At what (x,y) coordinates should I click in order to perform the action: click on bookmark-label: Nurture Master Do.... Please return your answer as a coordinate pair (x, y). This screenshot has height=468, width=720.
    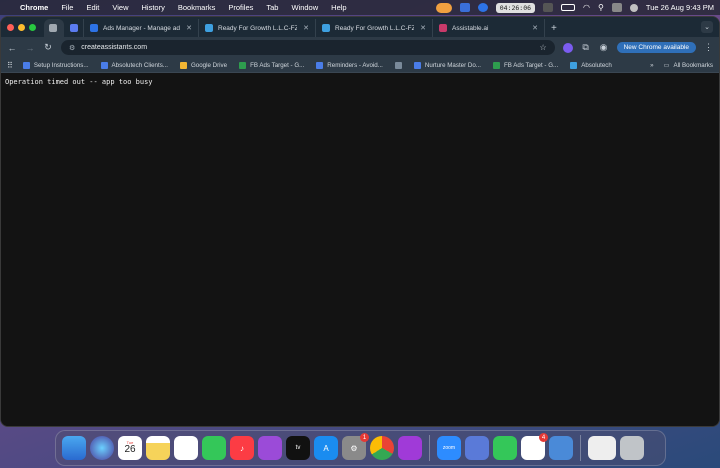
    Looking at the image, I should click on (452, 65).